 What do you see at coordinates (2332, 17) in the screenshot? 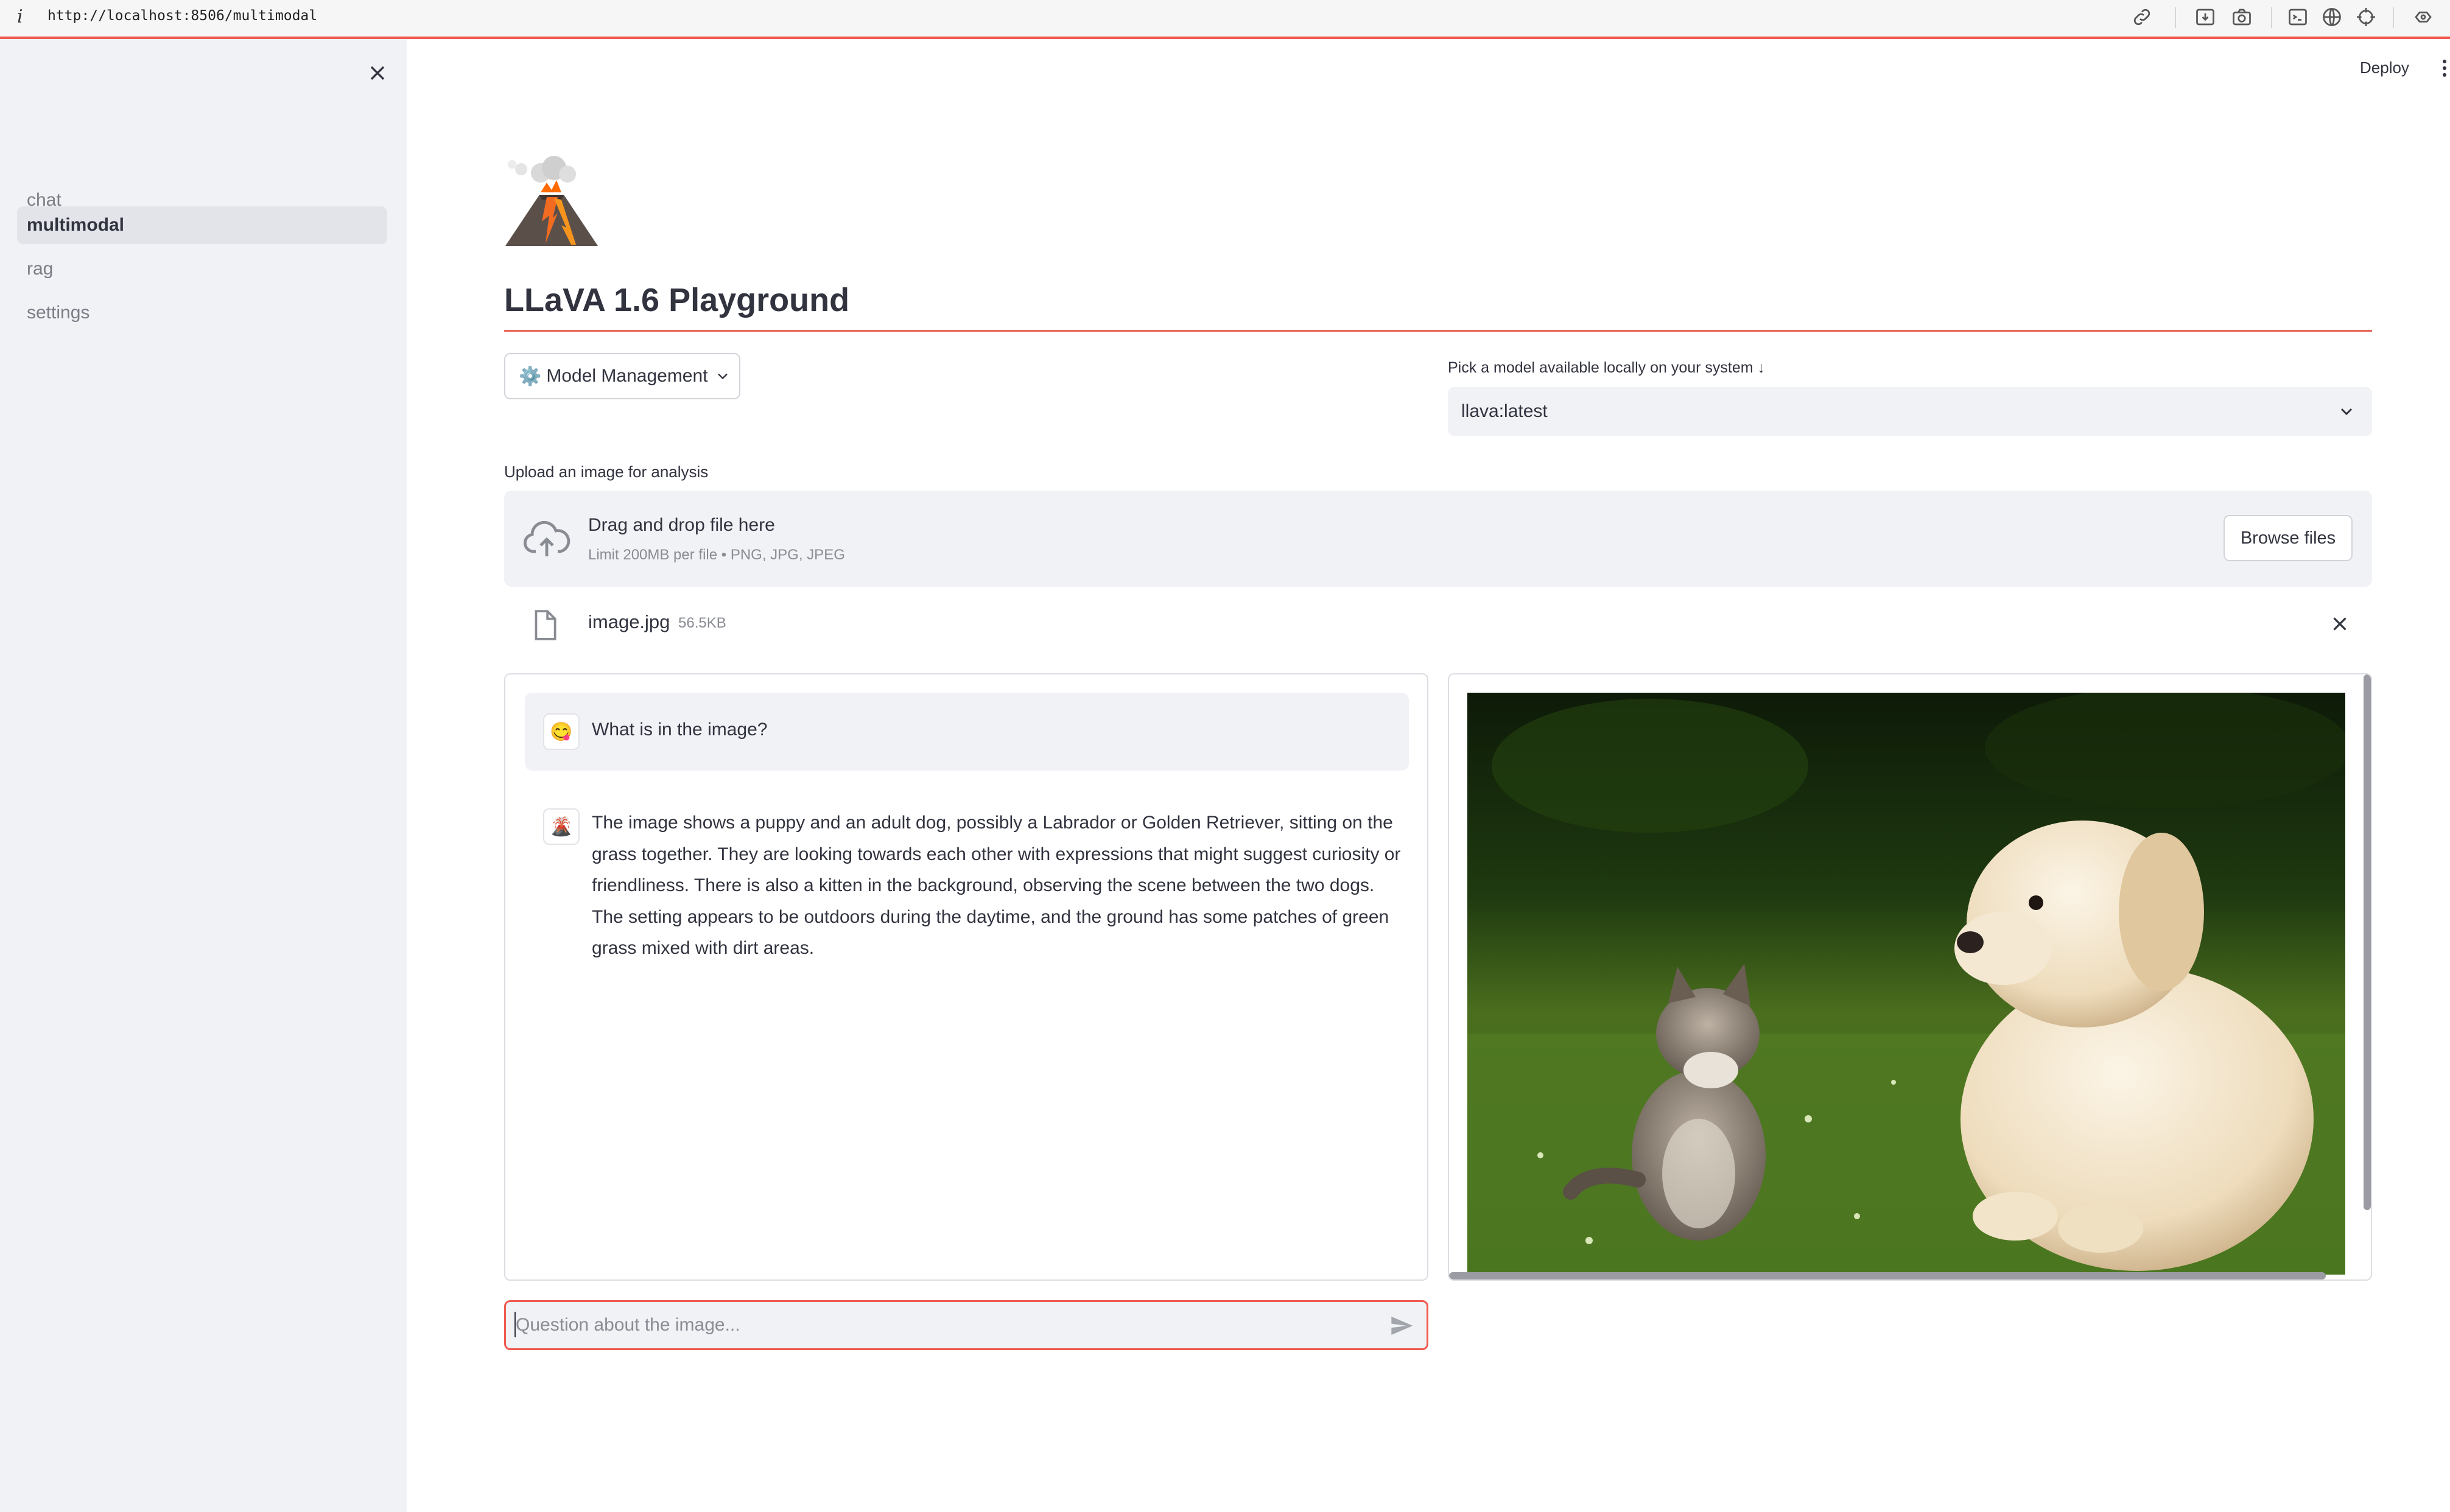
I see `globe-icon` at bounding box center [2332, 17].